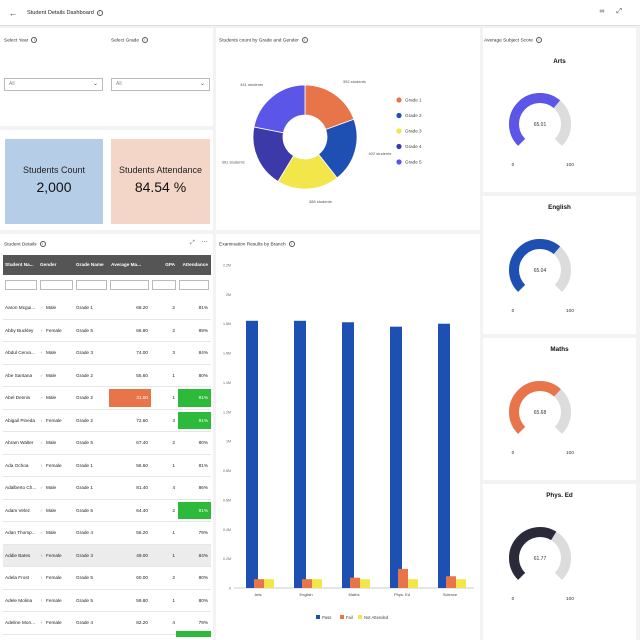 The height and width of the screenshot is (640, 640). I want to click on column-filter-row, so click(107, 285).